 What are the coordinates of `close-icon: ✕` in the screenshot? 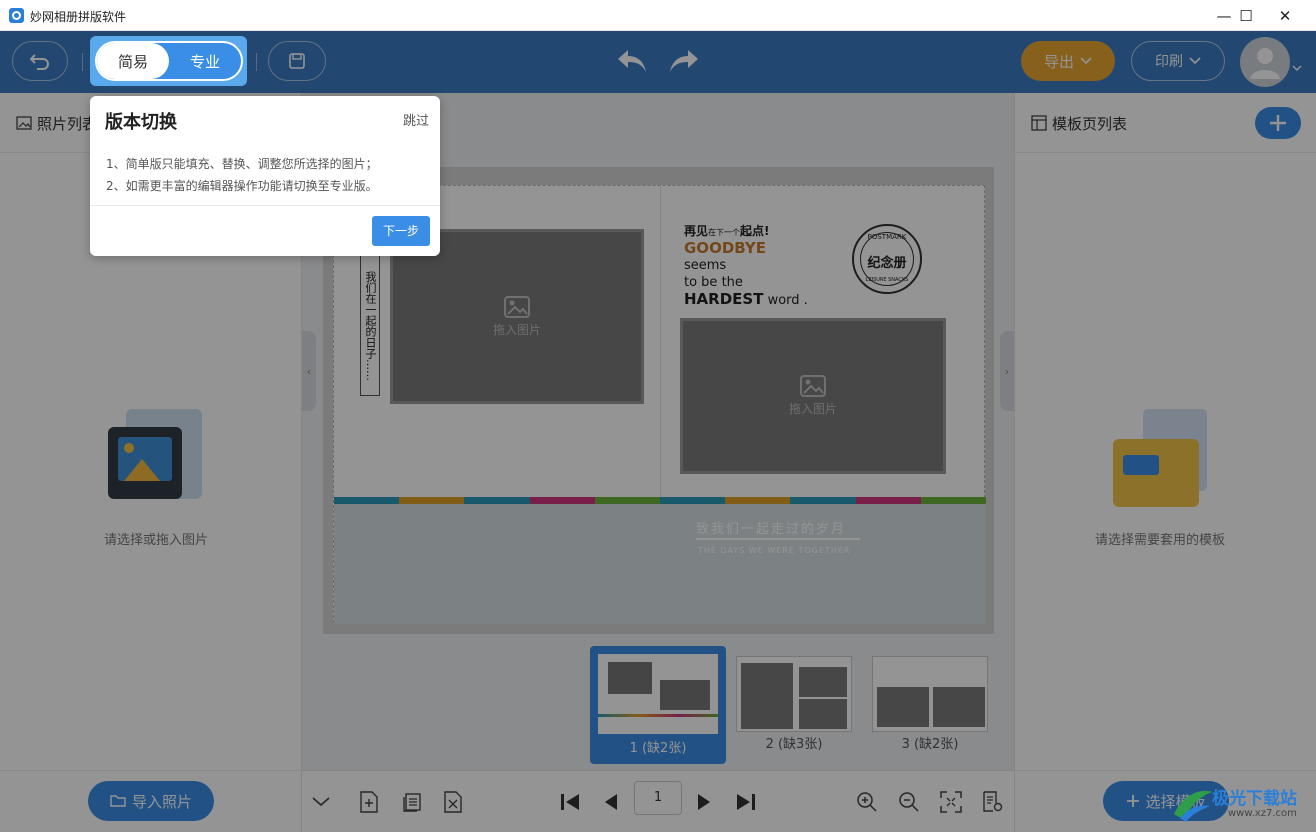 It's located at (1285, 15).